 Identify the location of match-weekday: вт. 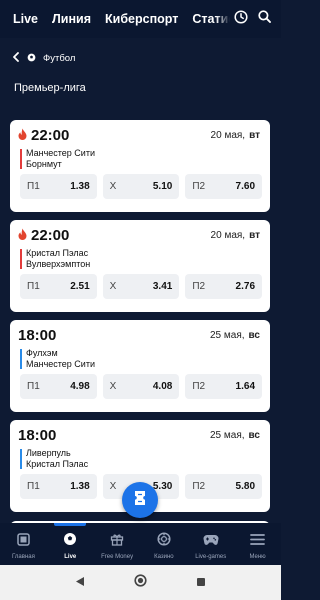
(254, 235).